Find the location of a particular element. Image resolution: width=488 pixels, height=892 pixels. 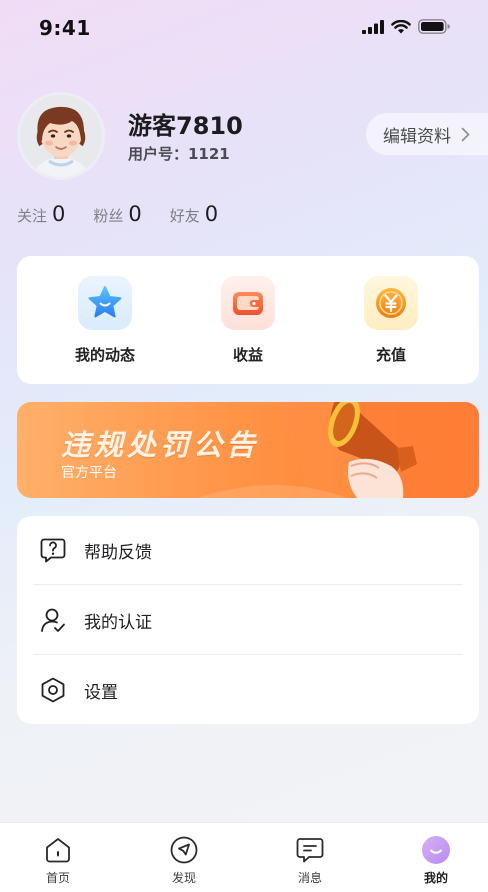

message-icon is located at coordinates (310, 850).